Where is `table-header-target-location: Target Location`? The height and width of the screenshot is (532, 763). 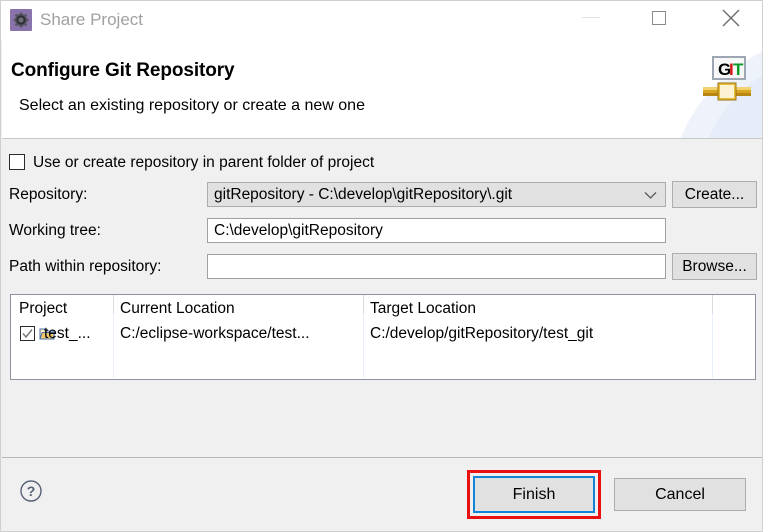
table-header-target-location: Target Location is located at coordinates (423, 309).